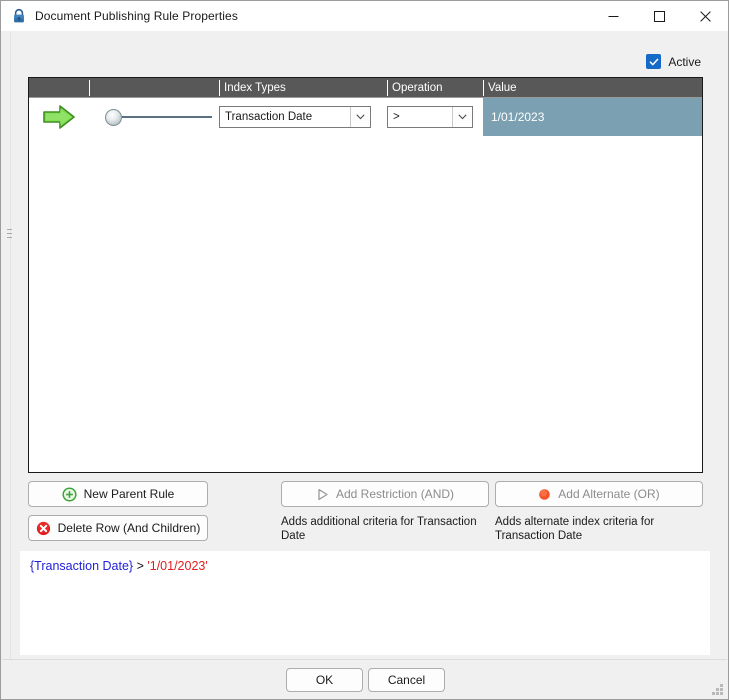  I want to click on index-type-dropdown: Transaction Date, so click(295, 117).